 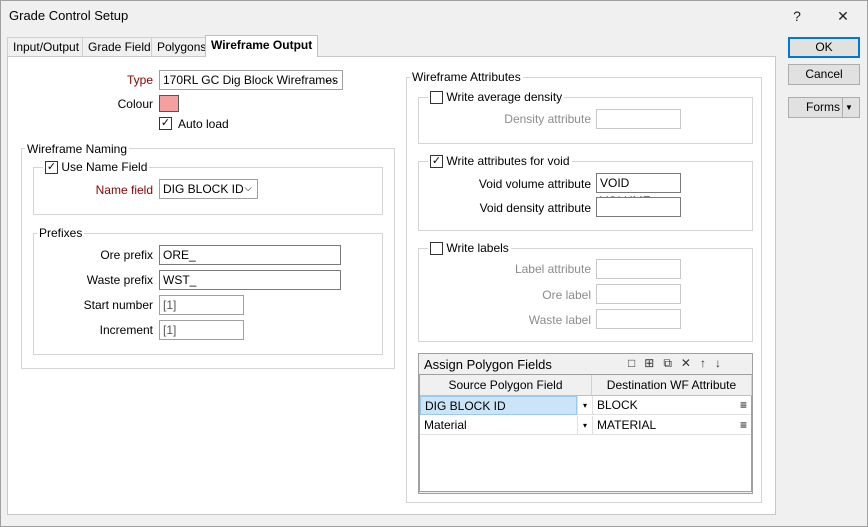 What do you see at coordinates (534, 184) in the screenshot?
I see `void-volume-label: Void volume attribute` at bounding box center [534, 184].